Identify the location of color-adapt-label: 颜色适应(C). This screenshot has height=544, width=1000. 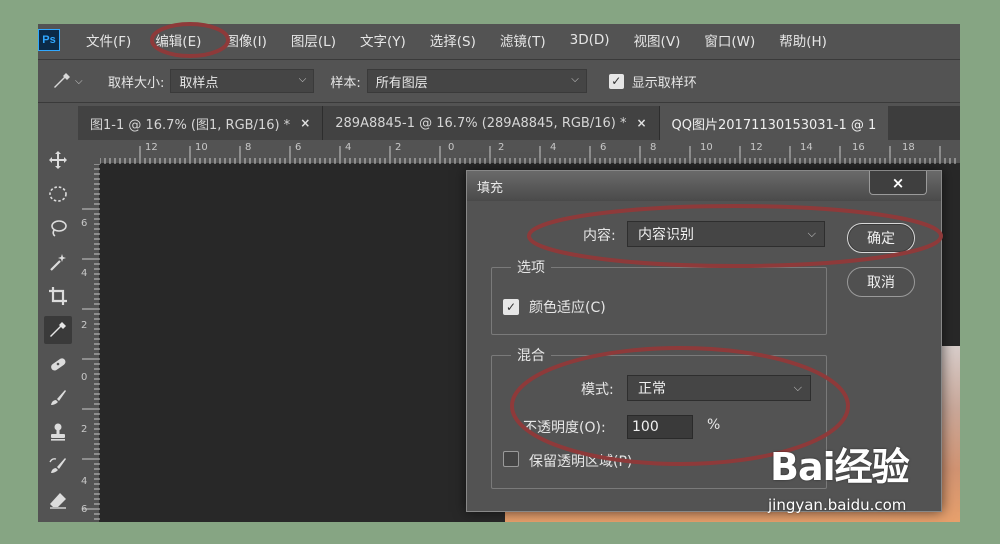
(567, 308).